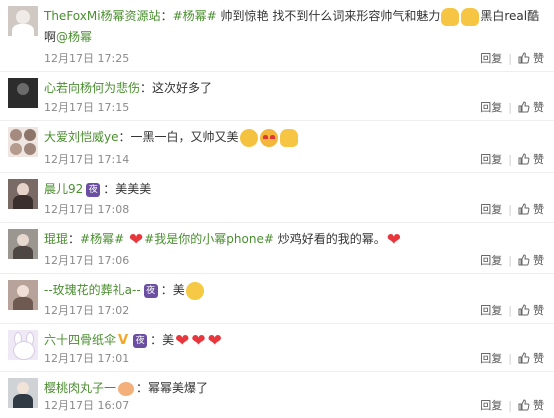  Describe the element at coordinates (81, 137) in the screenshot. I see `comment-username: 大爱刘恺威ye` at that location.